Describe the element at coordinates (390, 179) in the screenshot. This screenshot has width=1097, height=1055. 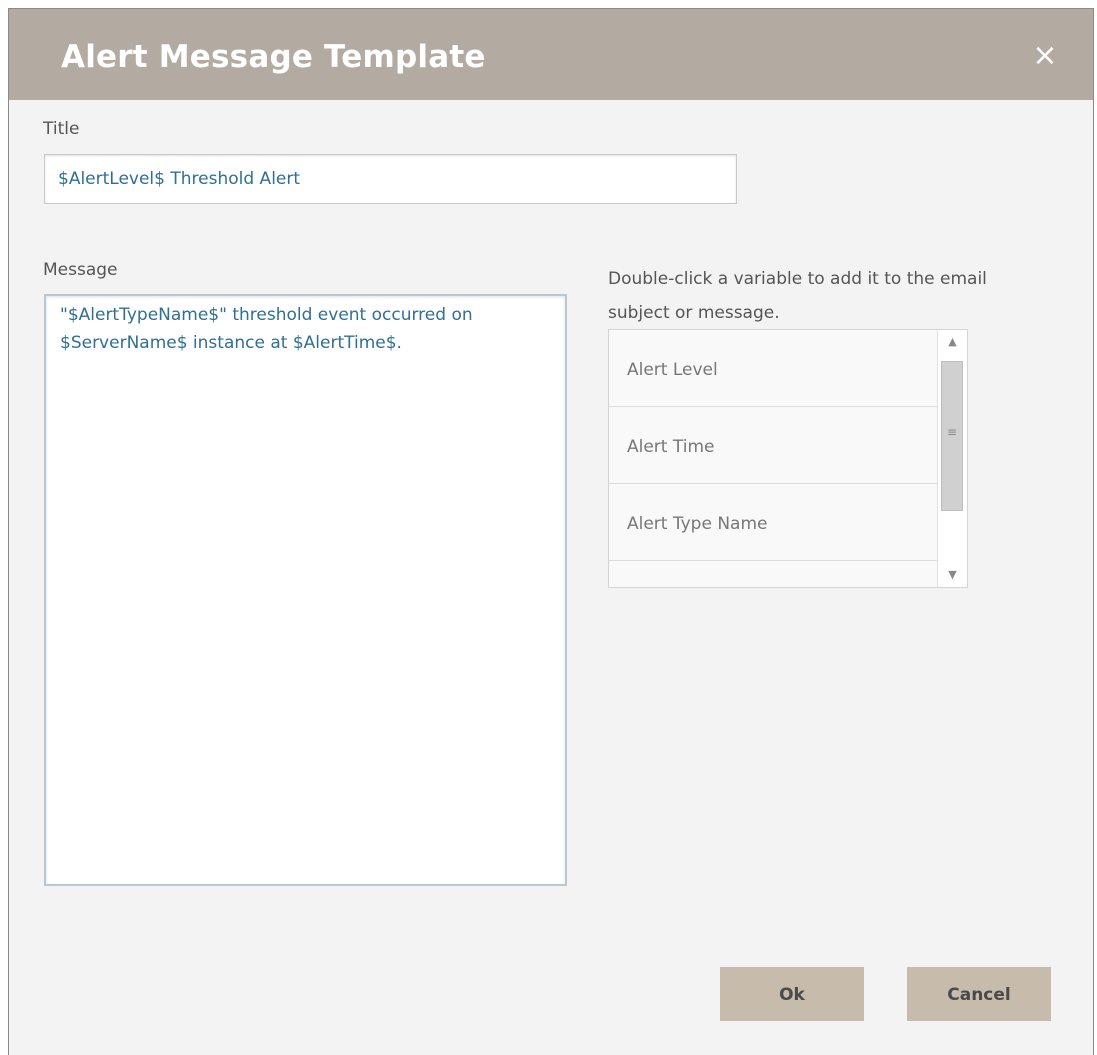
I see `title-input` at that location.